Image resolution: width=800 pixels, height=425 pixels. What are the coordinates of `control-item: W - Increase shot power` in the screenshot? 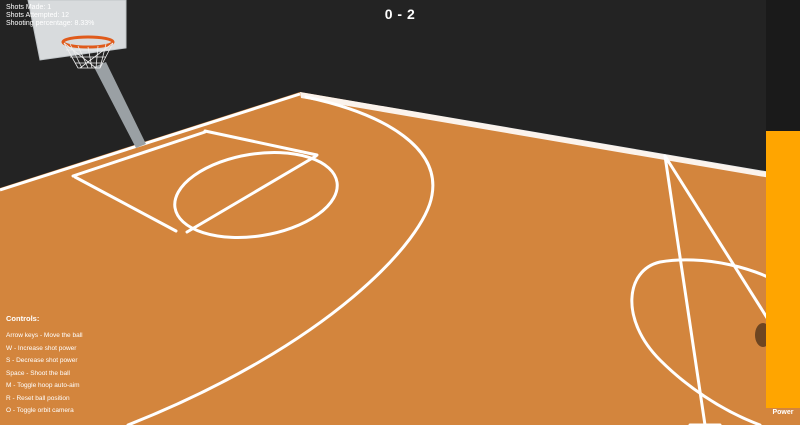 It's located at (41, 348).